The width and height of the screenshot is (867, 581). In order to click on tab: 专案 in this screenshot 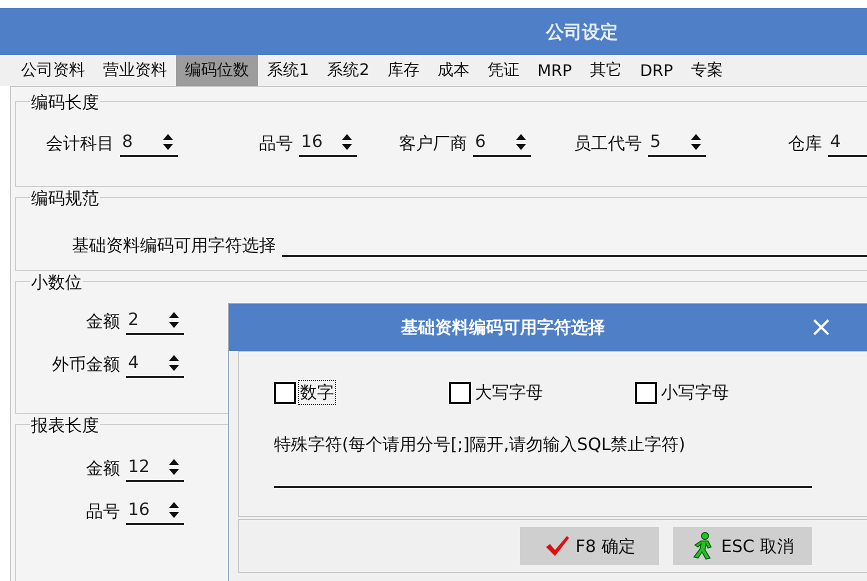, I will do `click(707, 70)`.